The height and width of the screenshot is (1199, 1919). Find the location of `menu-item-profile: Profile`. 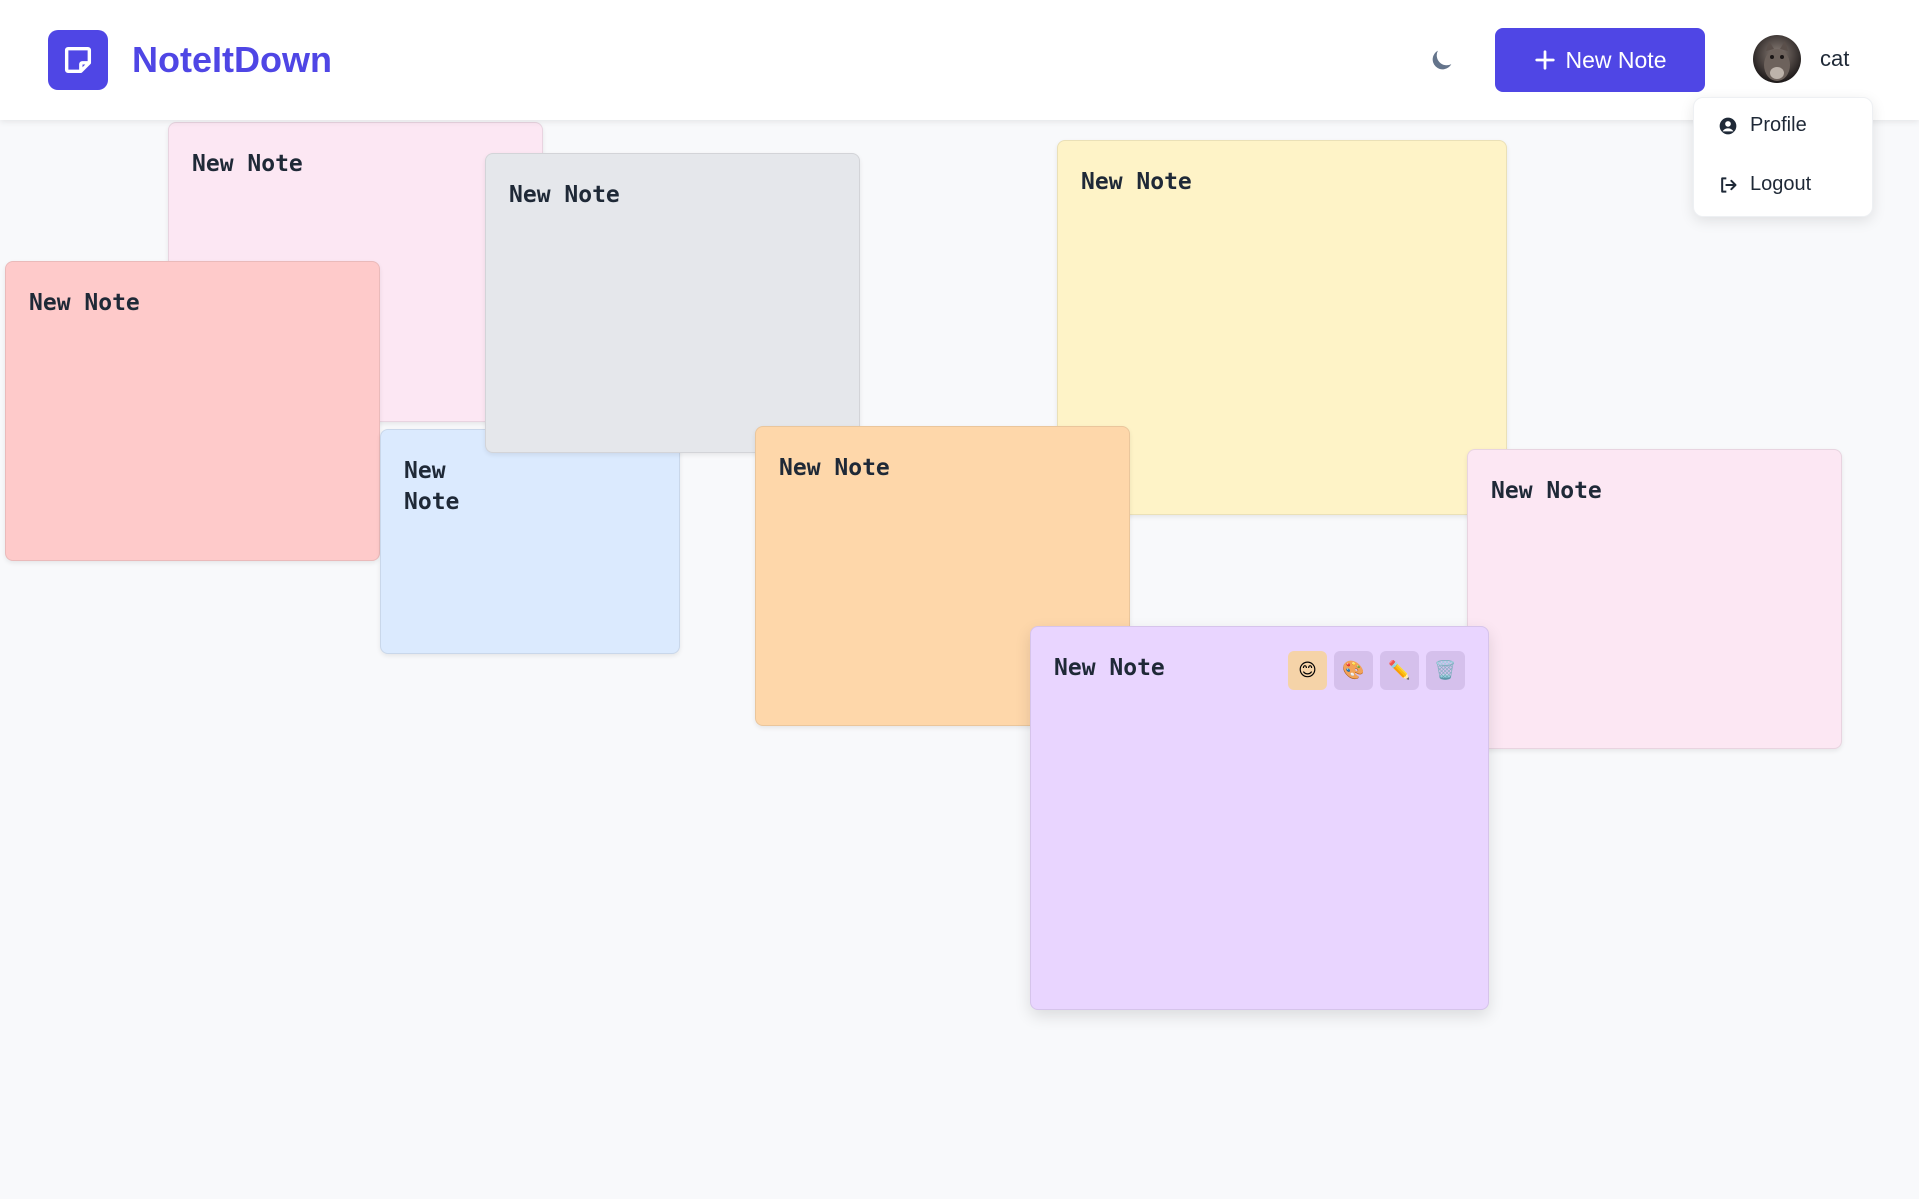

menu-item-profile: Profile is located at coordinates (1762, 125).